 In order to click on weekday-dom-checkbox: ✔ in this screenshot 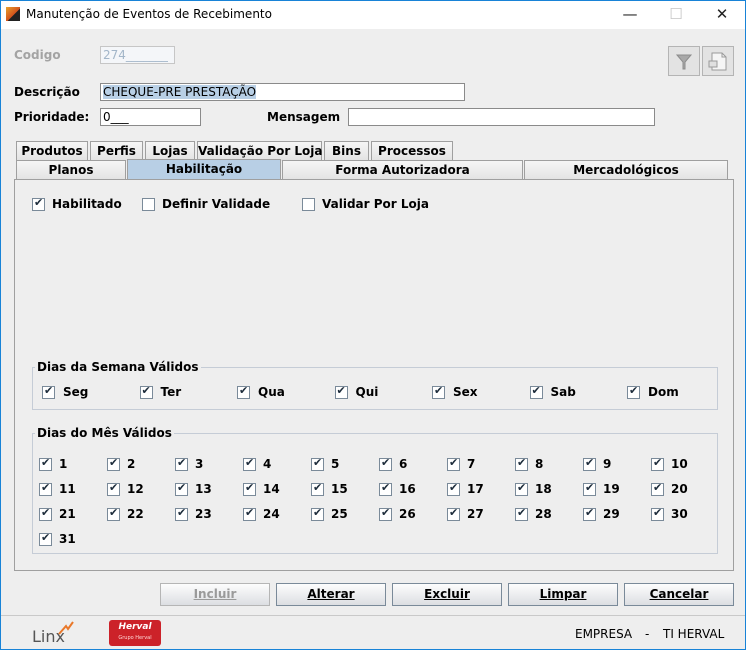, I will do `click(633, 391)`.